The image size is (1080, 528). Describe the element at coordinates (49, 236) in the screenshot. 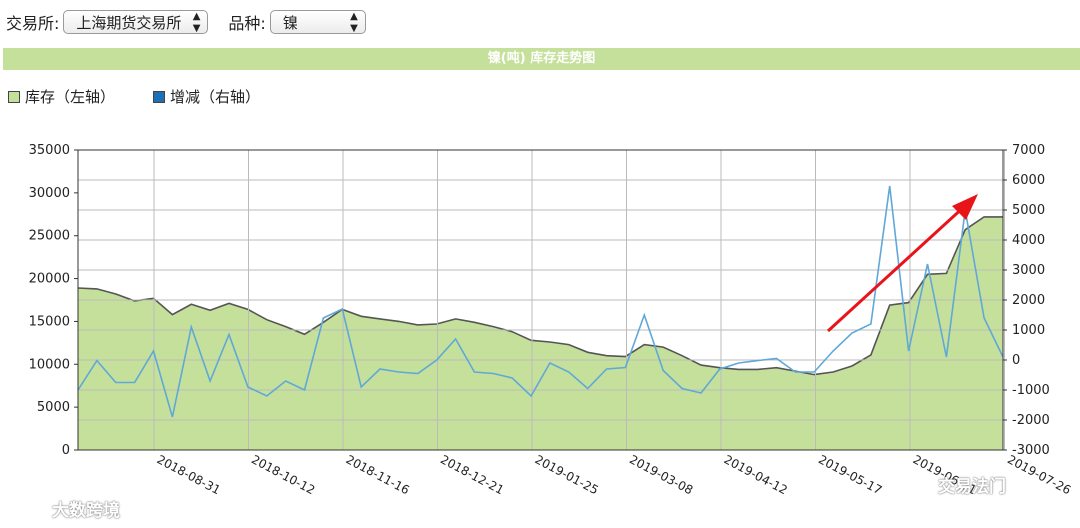

I see `y-left-tick-label: 25000` at that location.